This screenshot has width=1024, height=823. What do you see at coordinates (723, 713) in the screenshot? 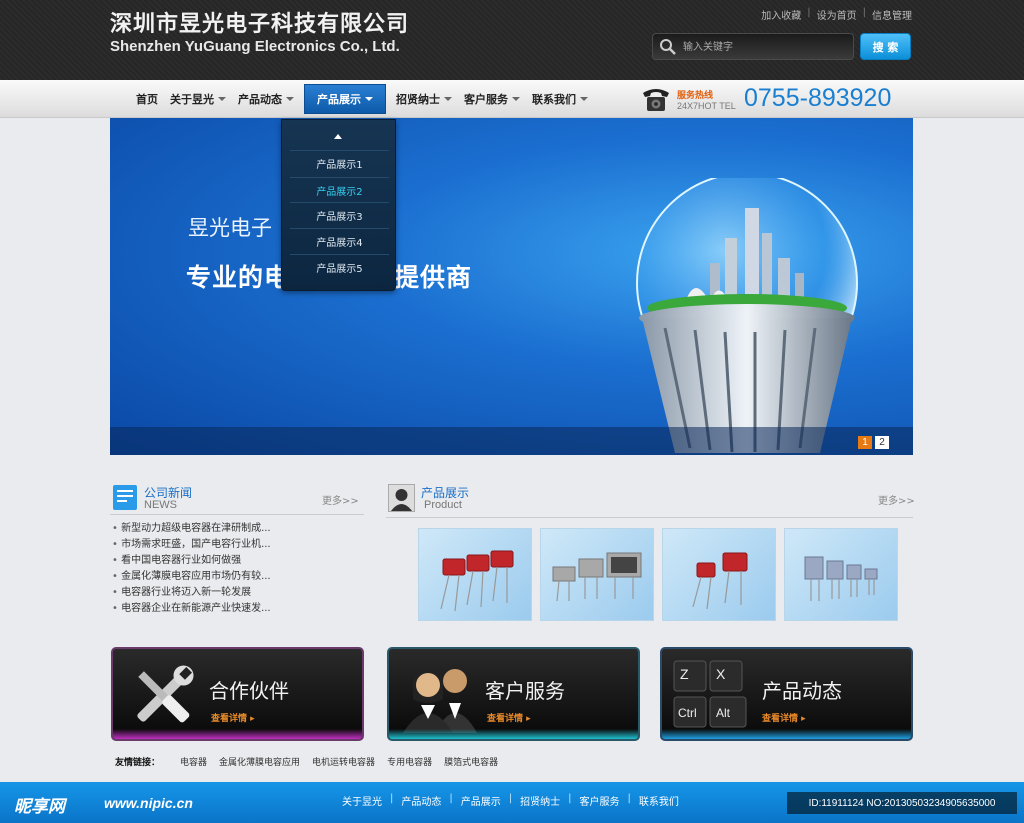
I see `key-label: Alt` at bounding box center [723, 713].